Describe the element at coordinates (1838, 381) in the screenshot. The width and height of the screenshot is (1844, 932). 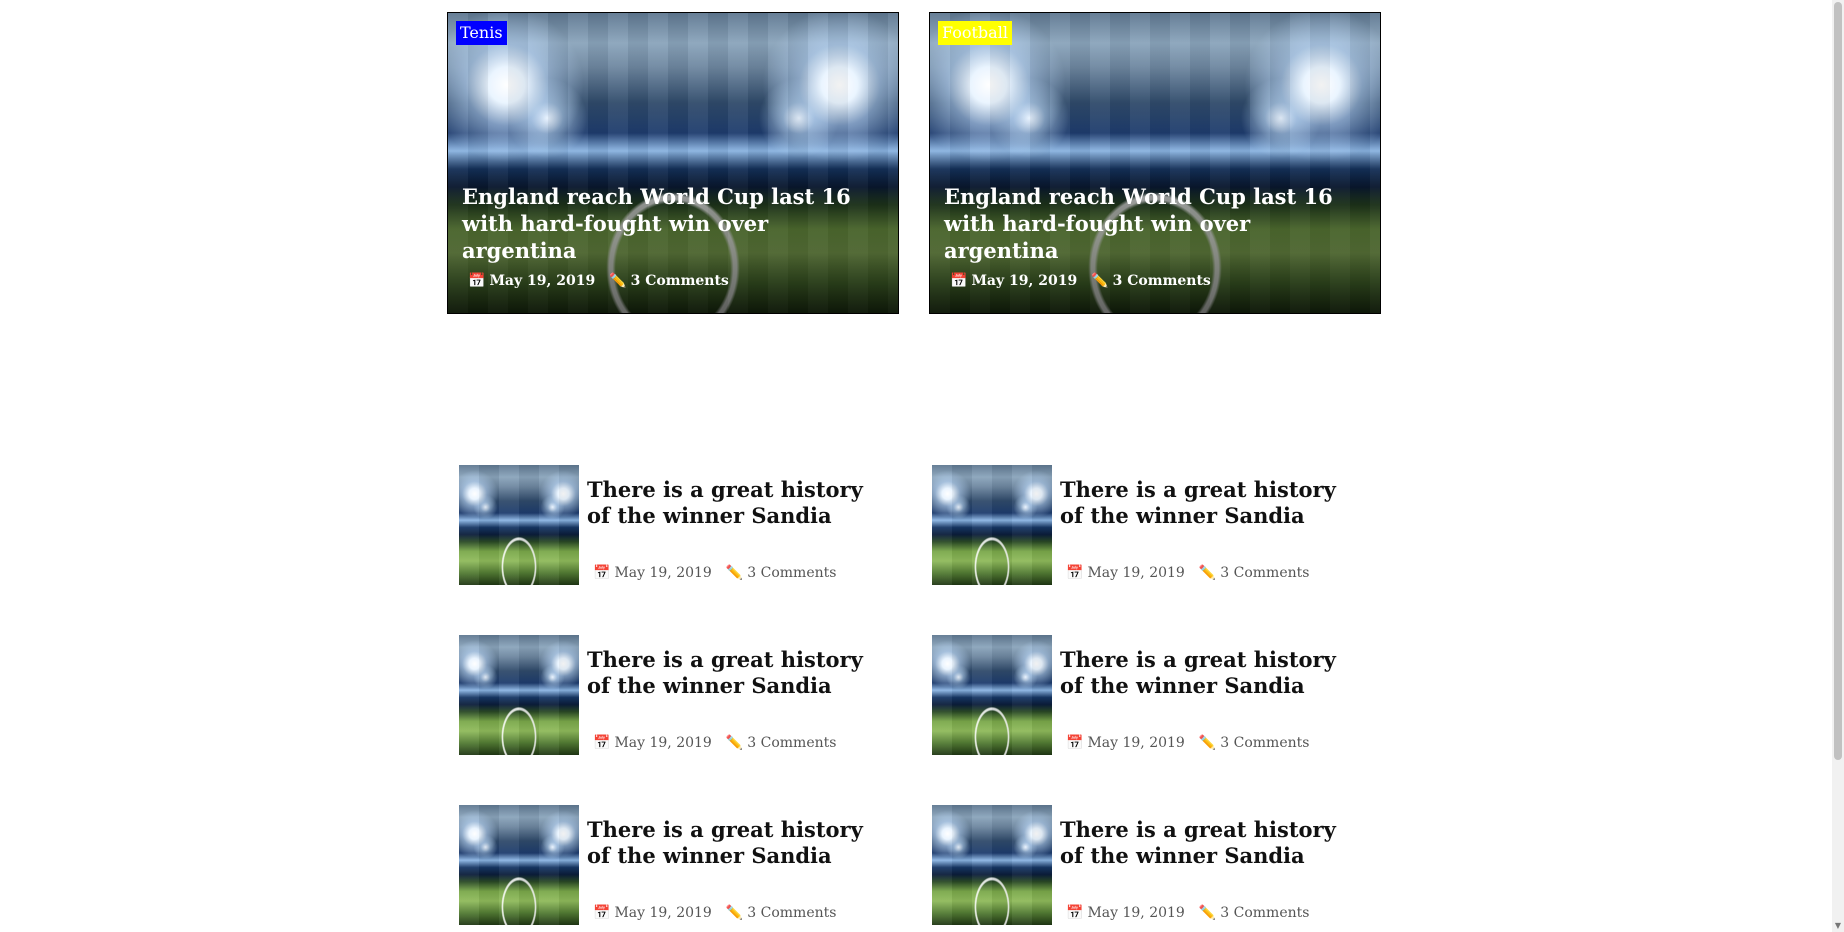
I see `scrollbar-thumb` at that location.